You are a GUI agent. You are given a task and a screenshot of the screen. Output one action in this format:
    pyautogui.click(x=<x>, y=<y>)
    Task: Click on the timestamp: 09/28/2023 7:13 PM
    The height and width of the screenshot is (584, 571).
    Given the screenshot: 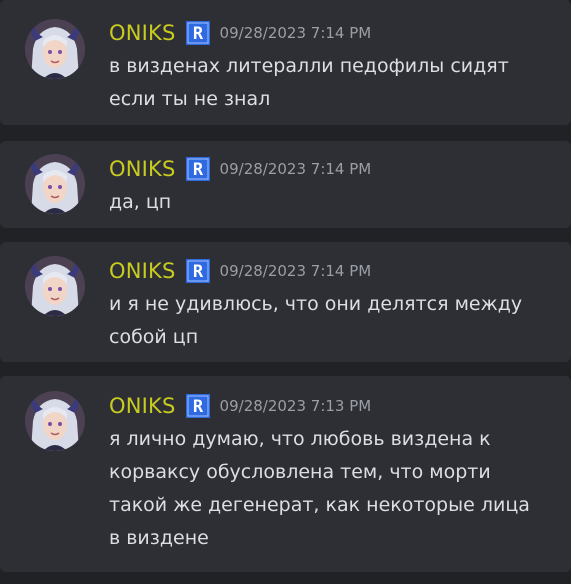 What is the action you would take?
    pyautogui.click(x=295, y=406)
    